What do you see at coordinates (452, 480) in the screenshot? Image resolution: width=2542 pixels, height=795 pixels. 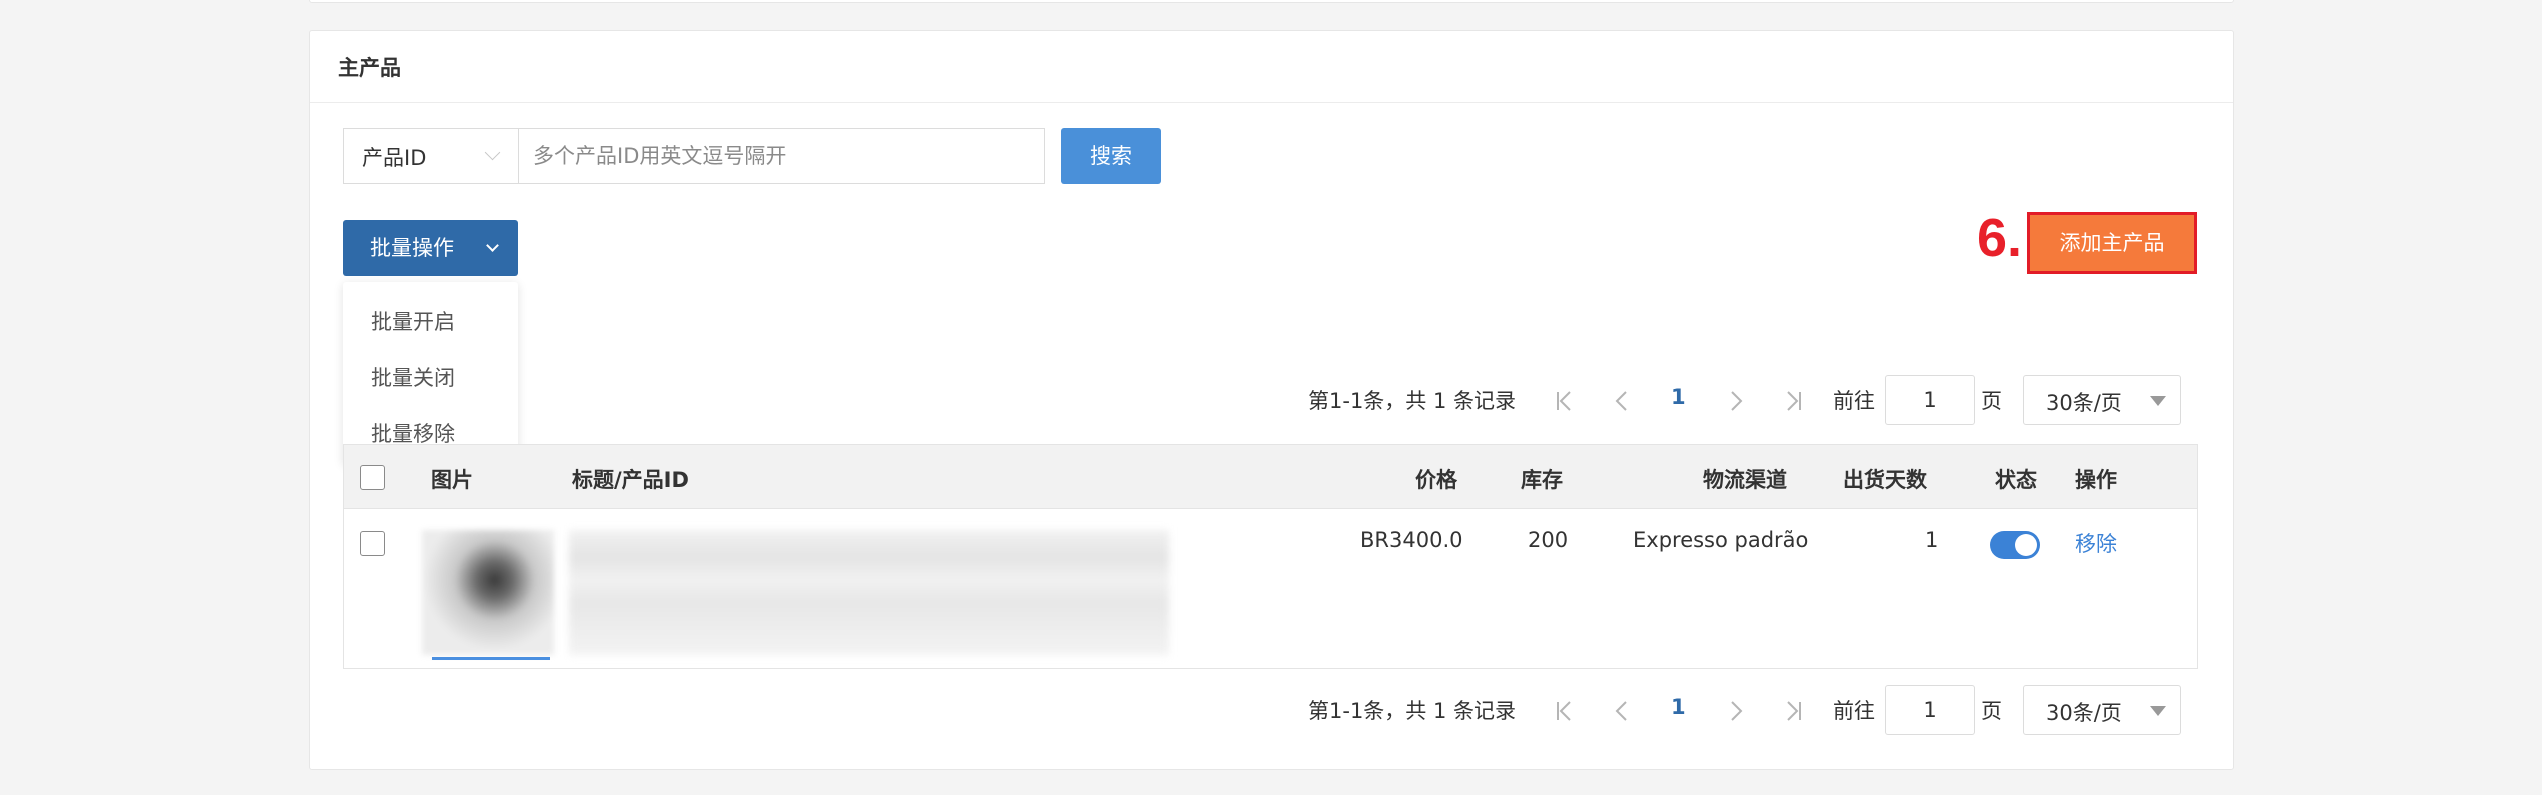 I see `header-image: 图片` at bounding box center [452, 480].